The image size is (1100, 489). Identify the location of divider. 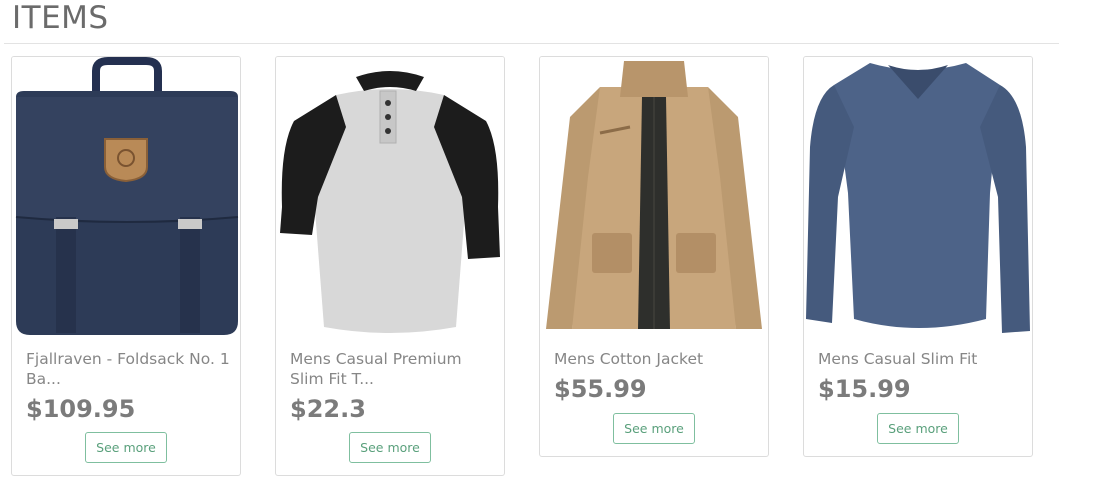
(531, 43).